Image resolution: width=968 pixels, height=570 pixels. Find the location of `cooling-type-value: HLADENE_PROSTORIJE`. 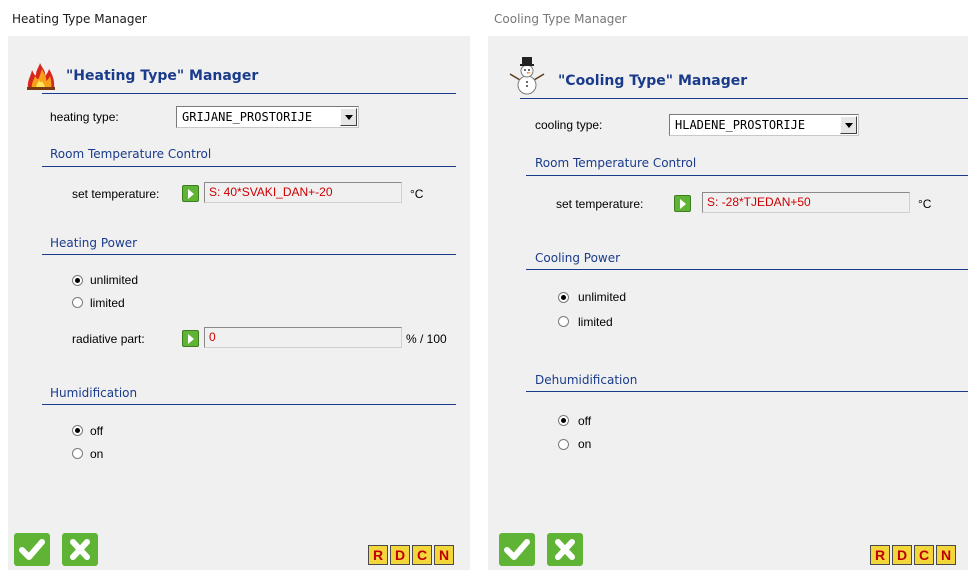

cooling-type-value: HLADENE_PROSTORIJE is located at coordinates (740, 125).